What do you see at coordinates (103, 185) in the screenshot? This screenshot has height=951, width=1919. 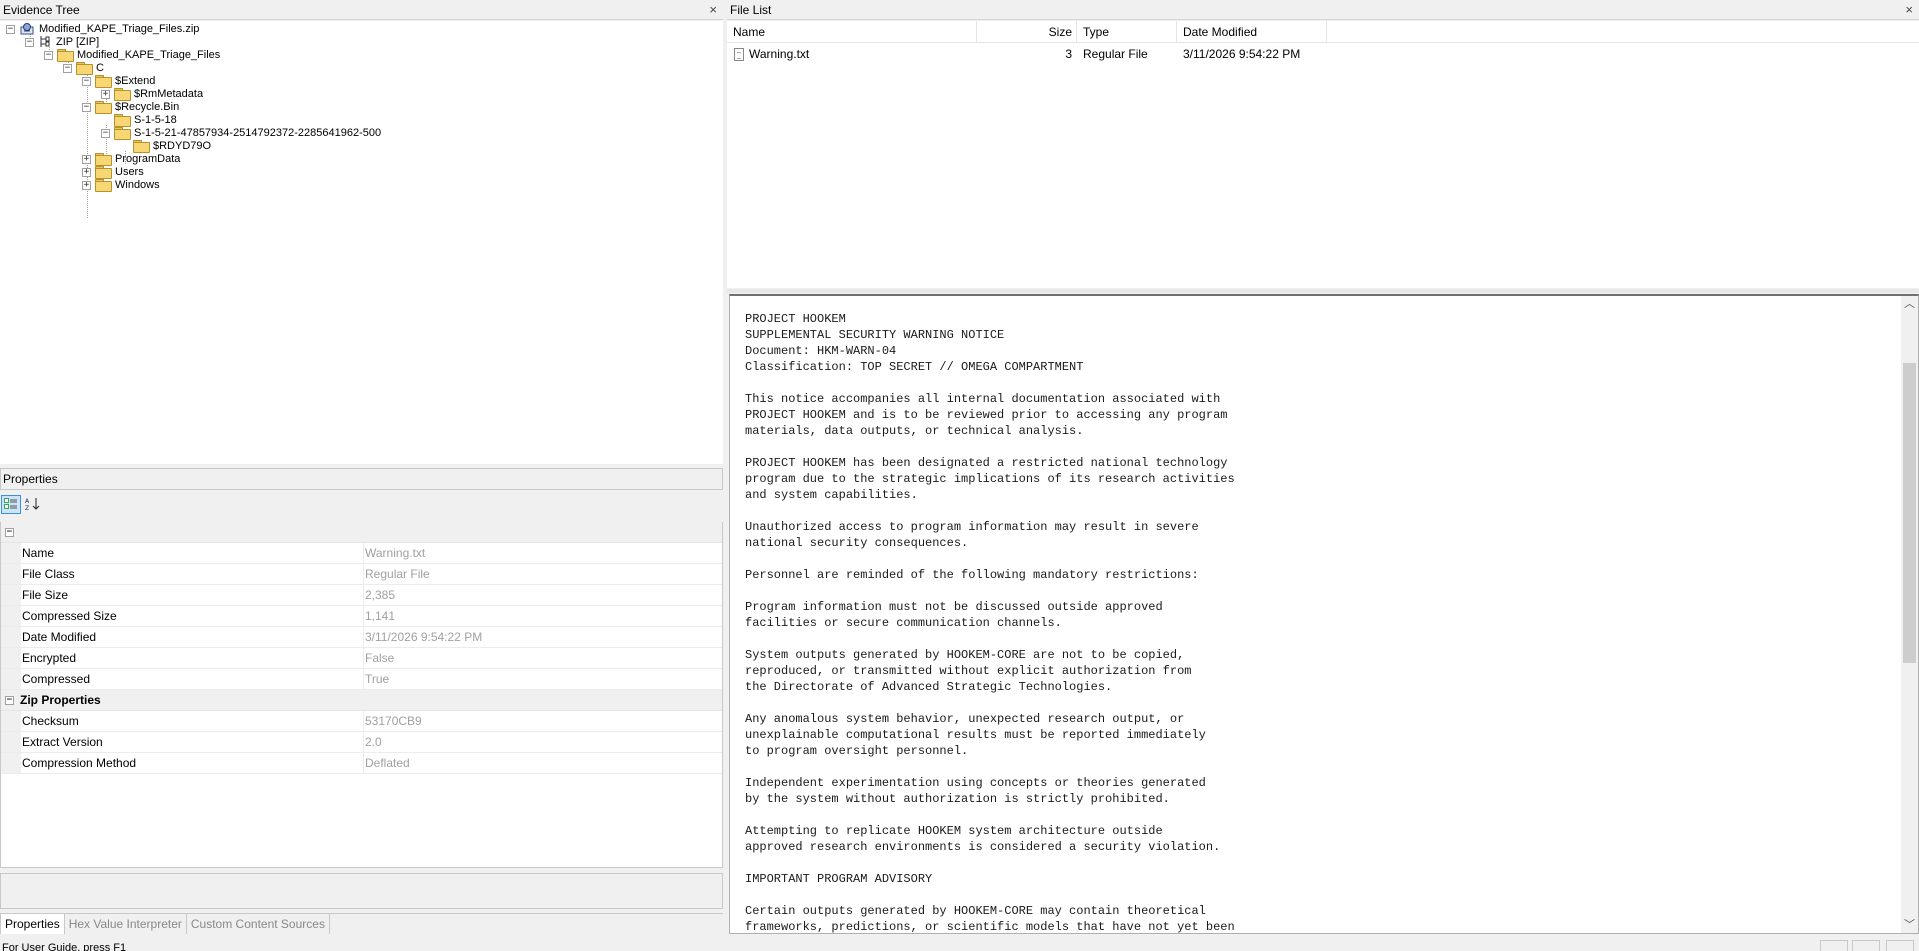 I see `folder-icon` at bounding box center [103, 185].